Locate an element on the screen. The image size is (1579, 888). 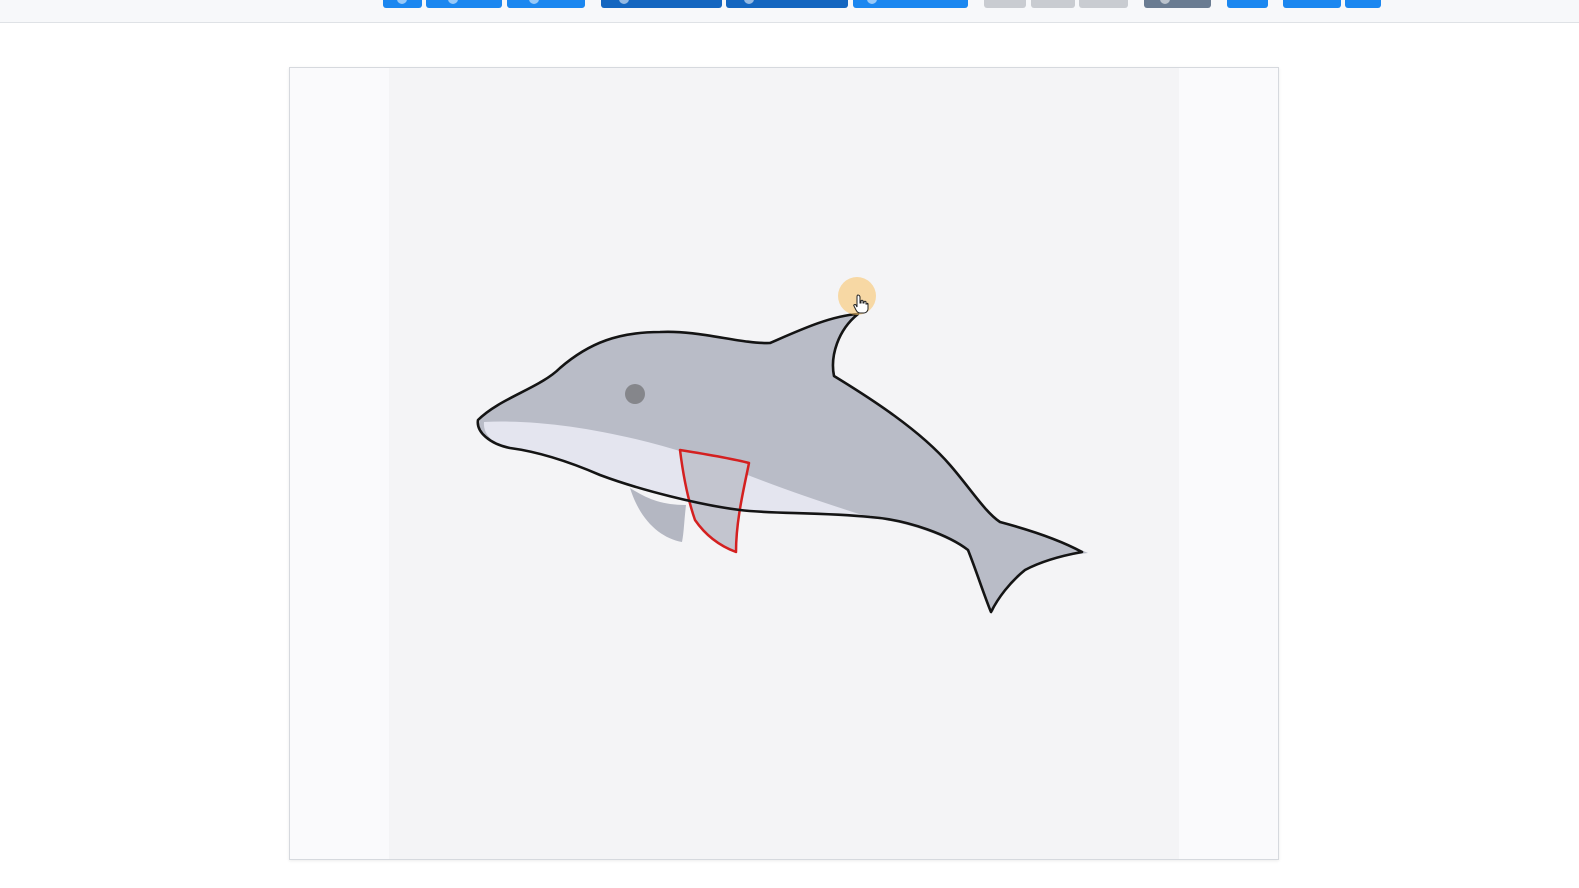
dolphin-eye is located at coordinates (635, 394).